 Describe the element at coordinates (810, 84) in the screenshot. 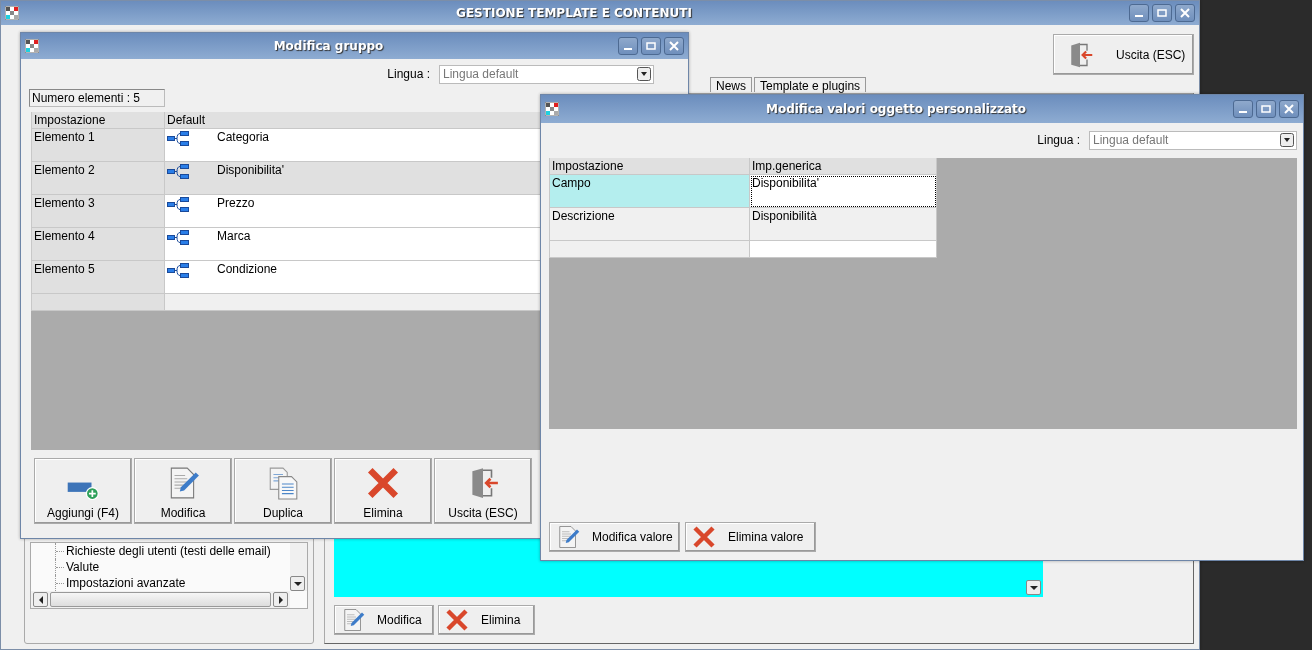

I see `tab: Template e plugins` at that location.